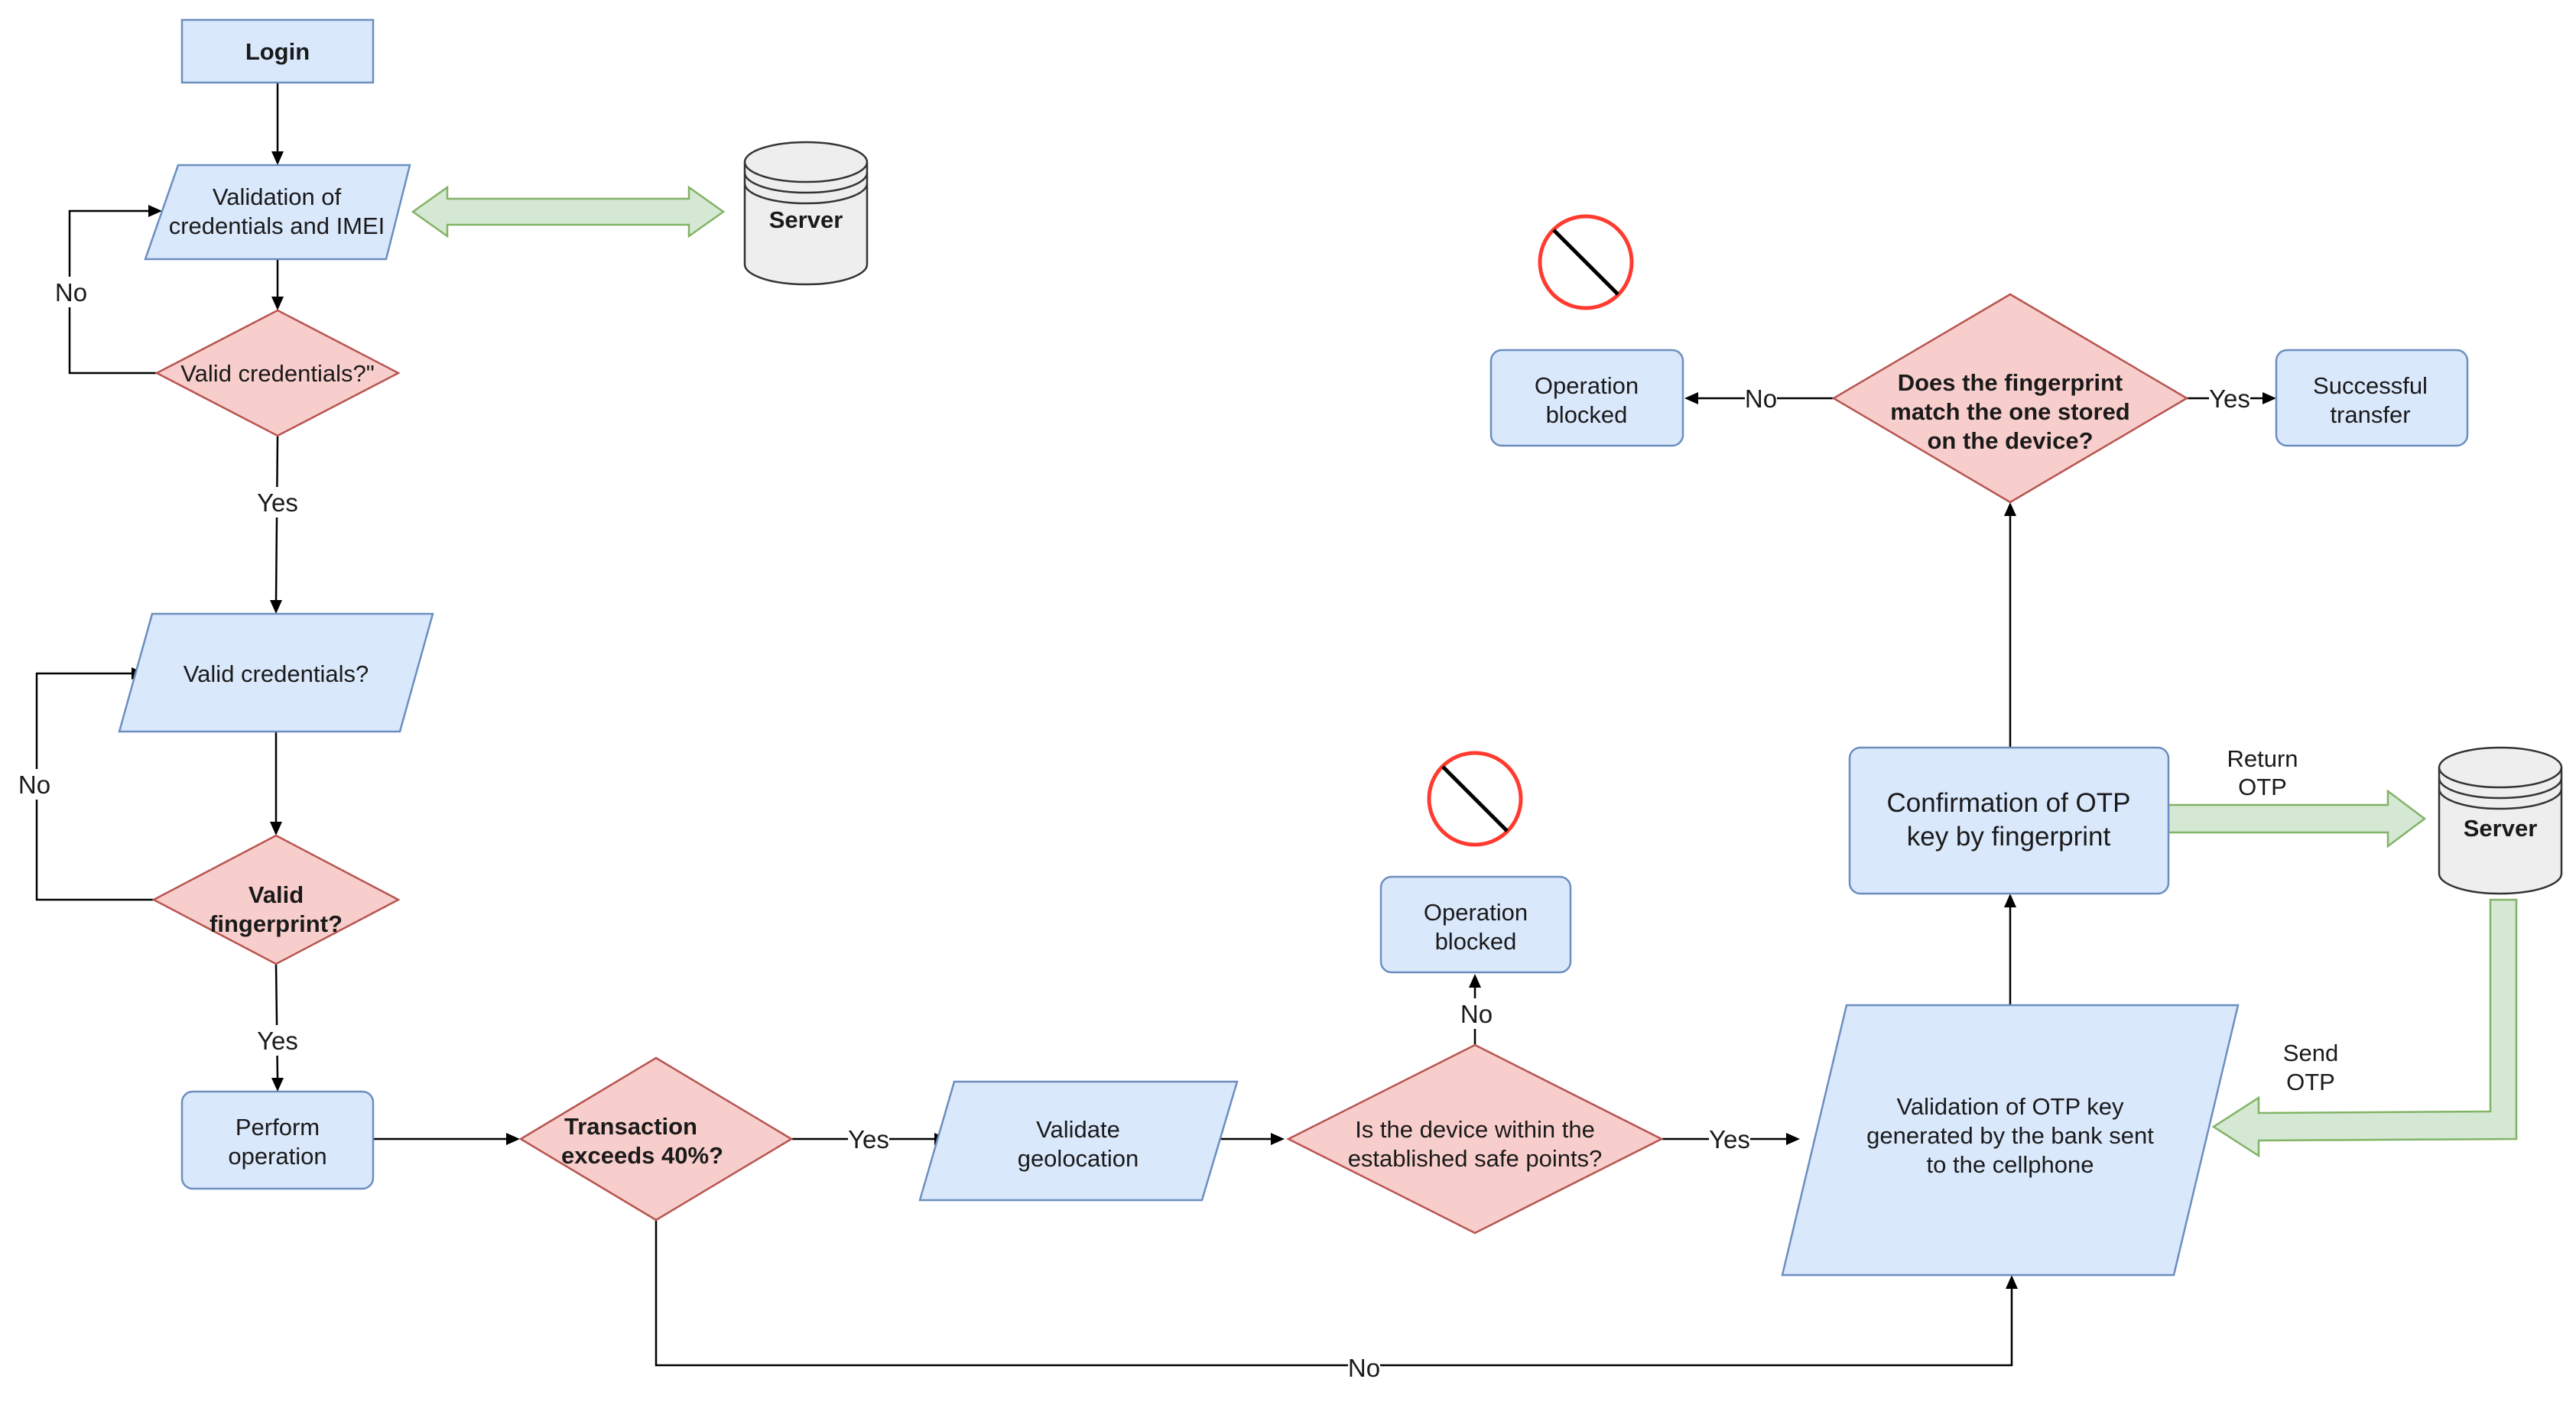  I want to click on node-successful-transfer: Successful transfer, so click(2372, 398).